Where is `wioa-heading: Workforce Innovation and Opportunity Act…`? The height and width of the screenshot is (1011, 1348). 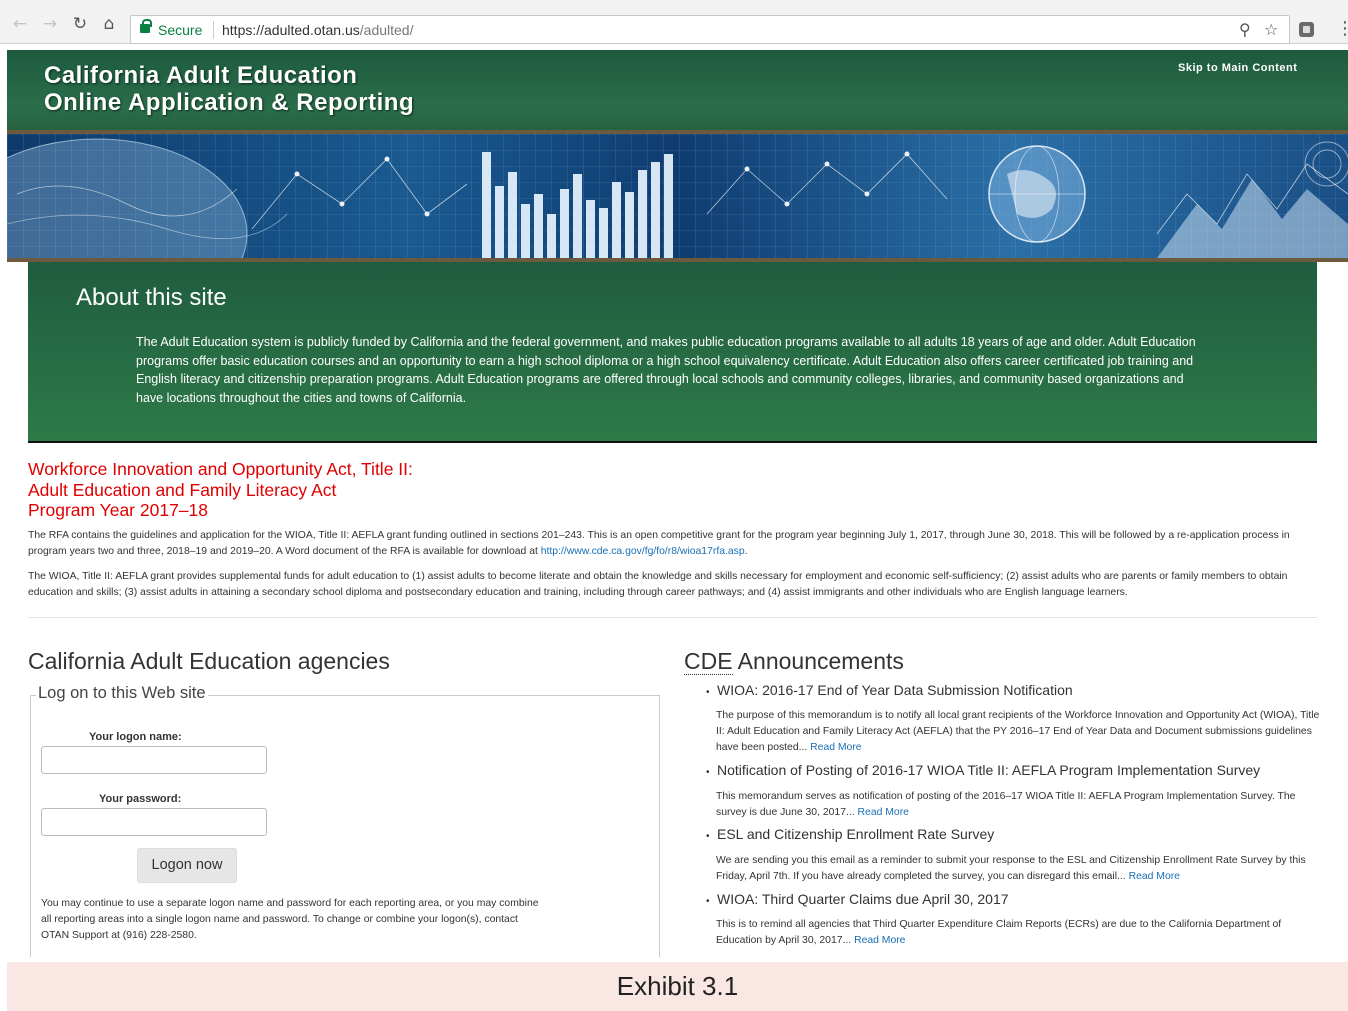 wioa-heading: Workforce Innovation and Opportunity Act… is located at coordinates (220, 490).